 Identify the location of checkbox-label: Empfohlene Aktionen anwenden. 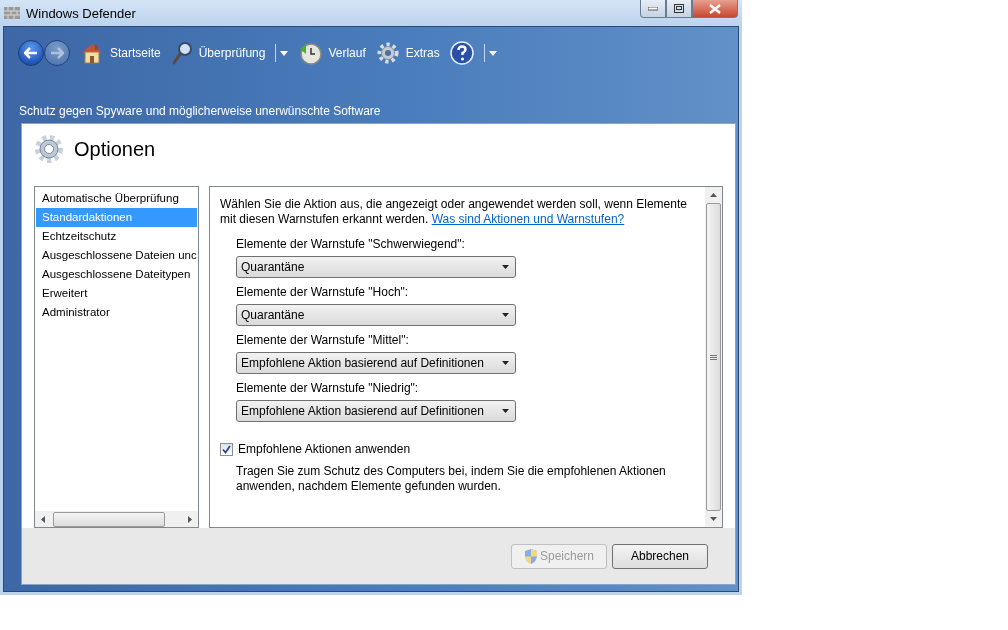
(324, 449).